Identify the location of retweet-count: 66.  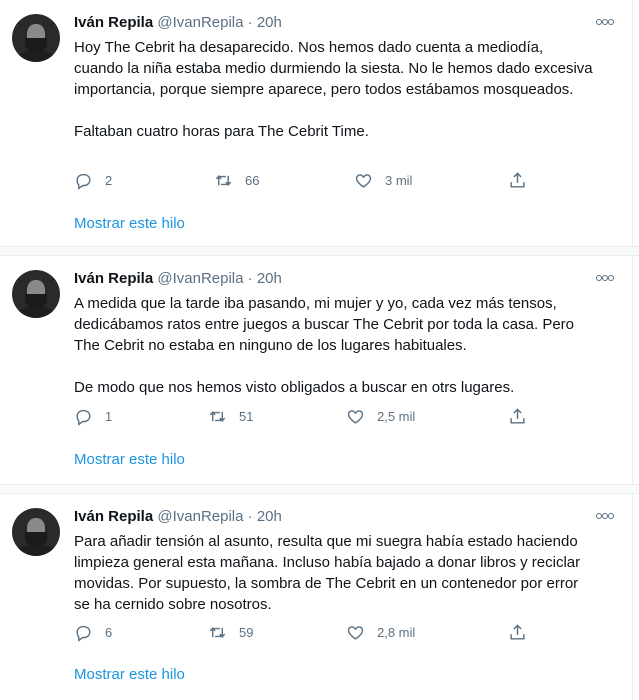
(252, 180).